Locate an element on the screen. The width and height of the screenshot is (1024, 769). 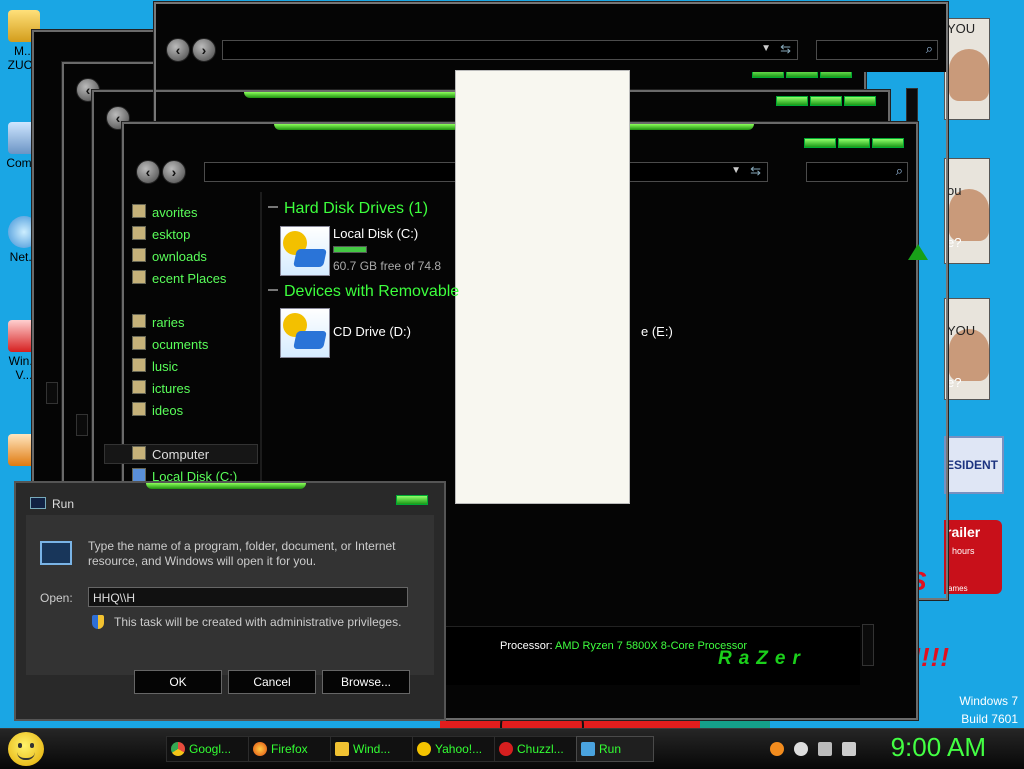
computer-icon is located at coordinates (139, 453).